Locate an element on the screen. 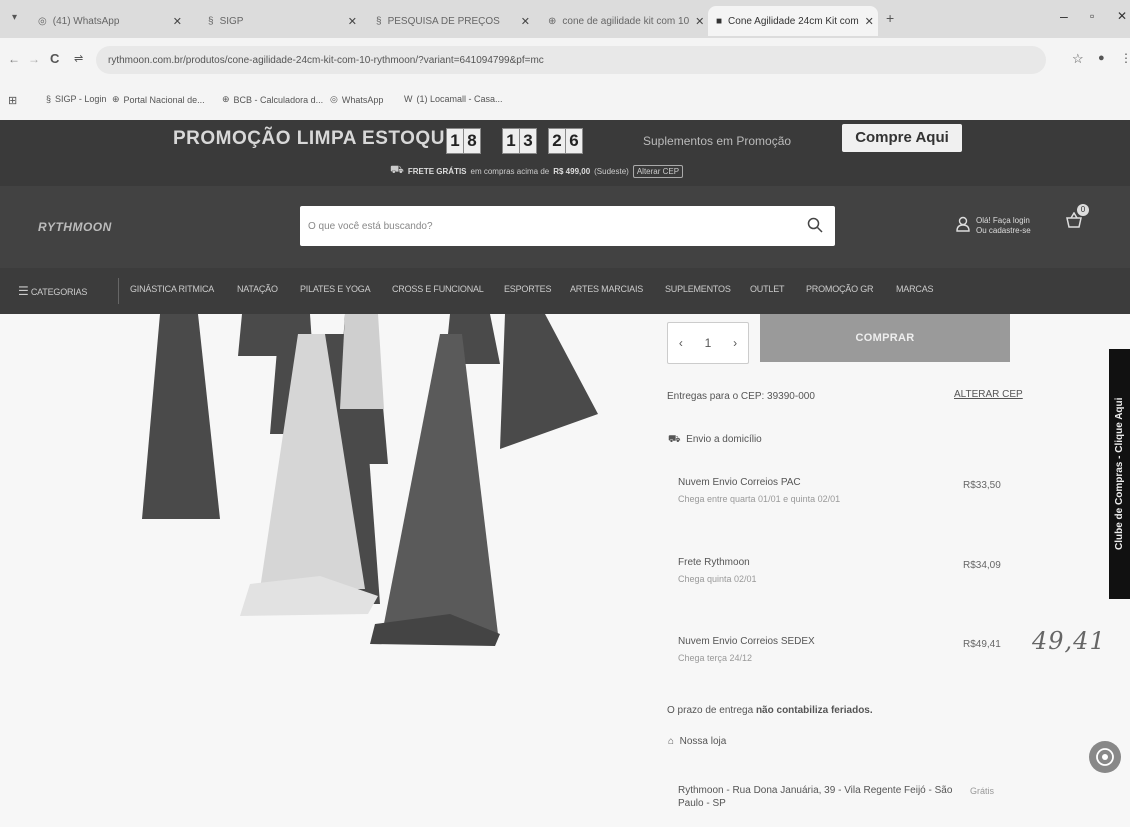 This screenshot has height=827, width=1130. close-window-icon: ✕ is located at coordinates (1122, 16).